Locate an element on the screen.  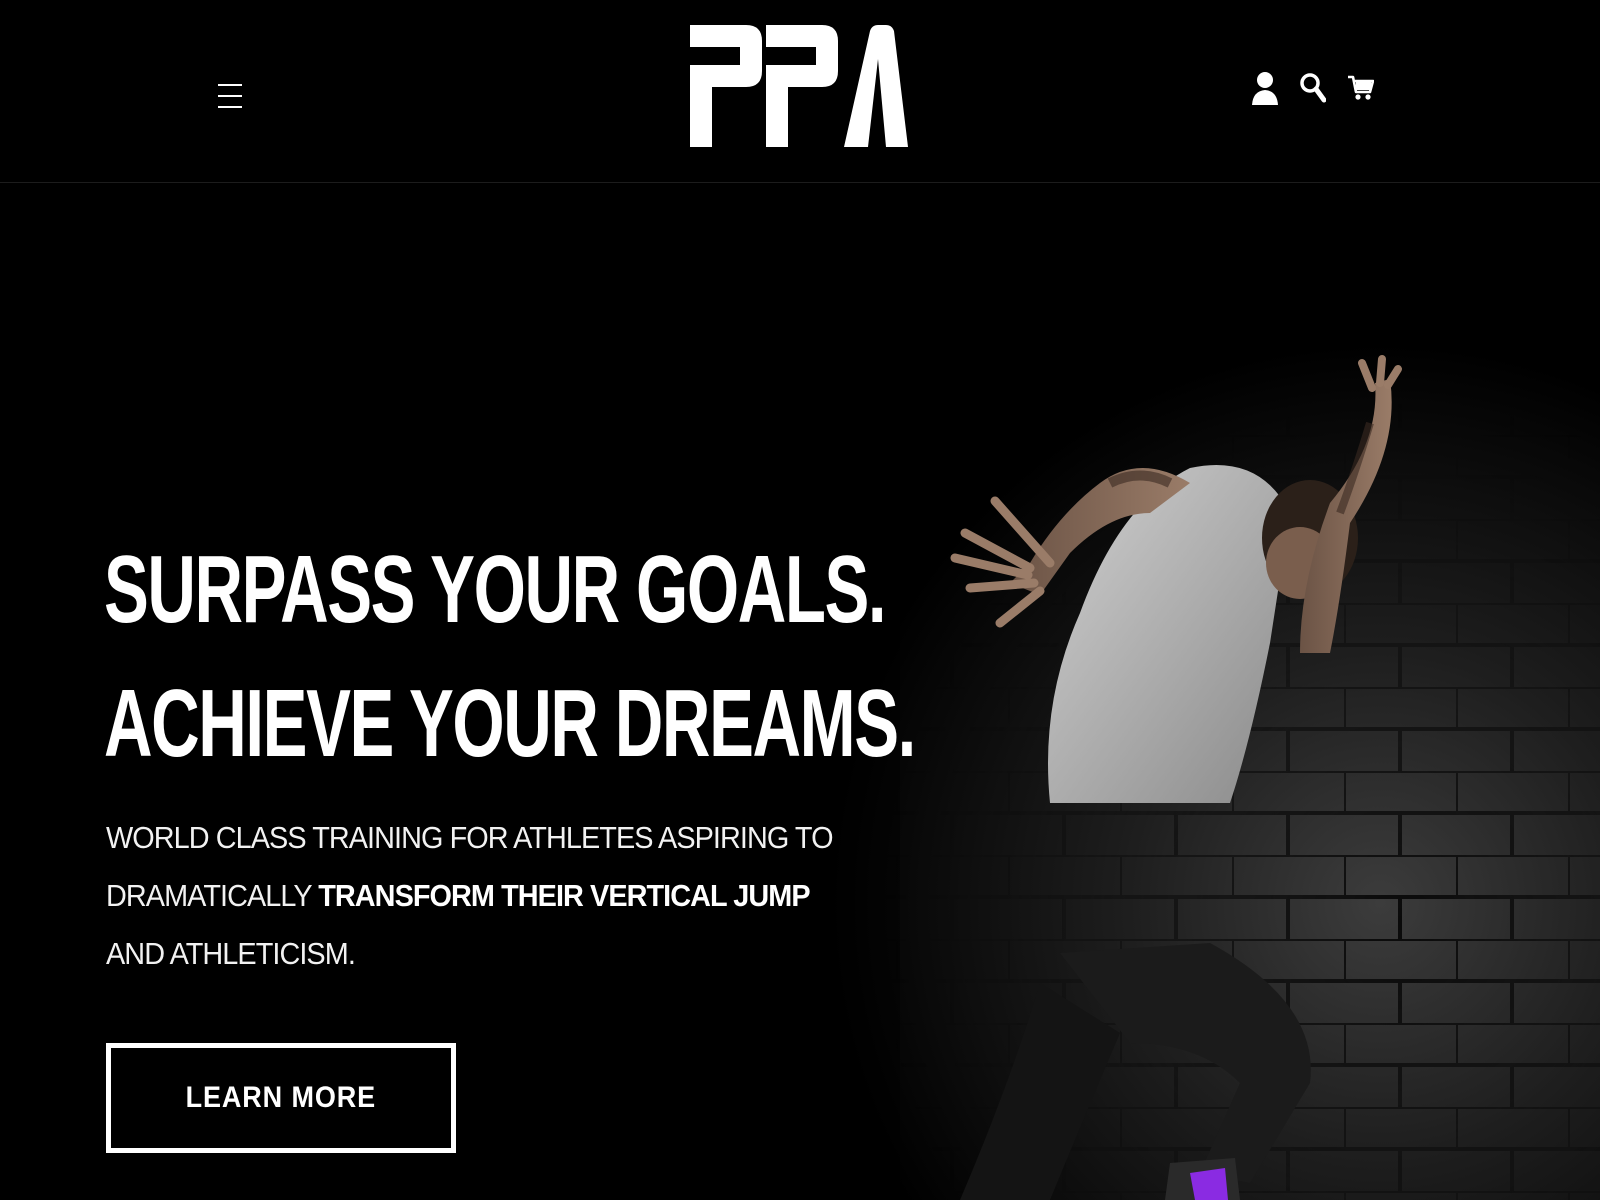
search-glyph is located at coordinates (1313, 88).